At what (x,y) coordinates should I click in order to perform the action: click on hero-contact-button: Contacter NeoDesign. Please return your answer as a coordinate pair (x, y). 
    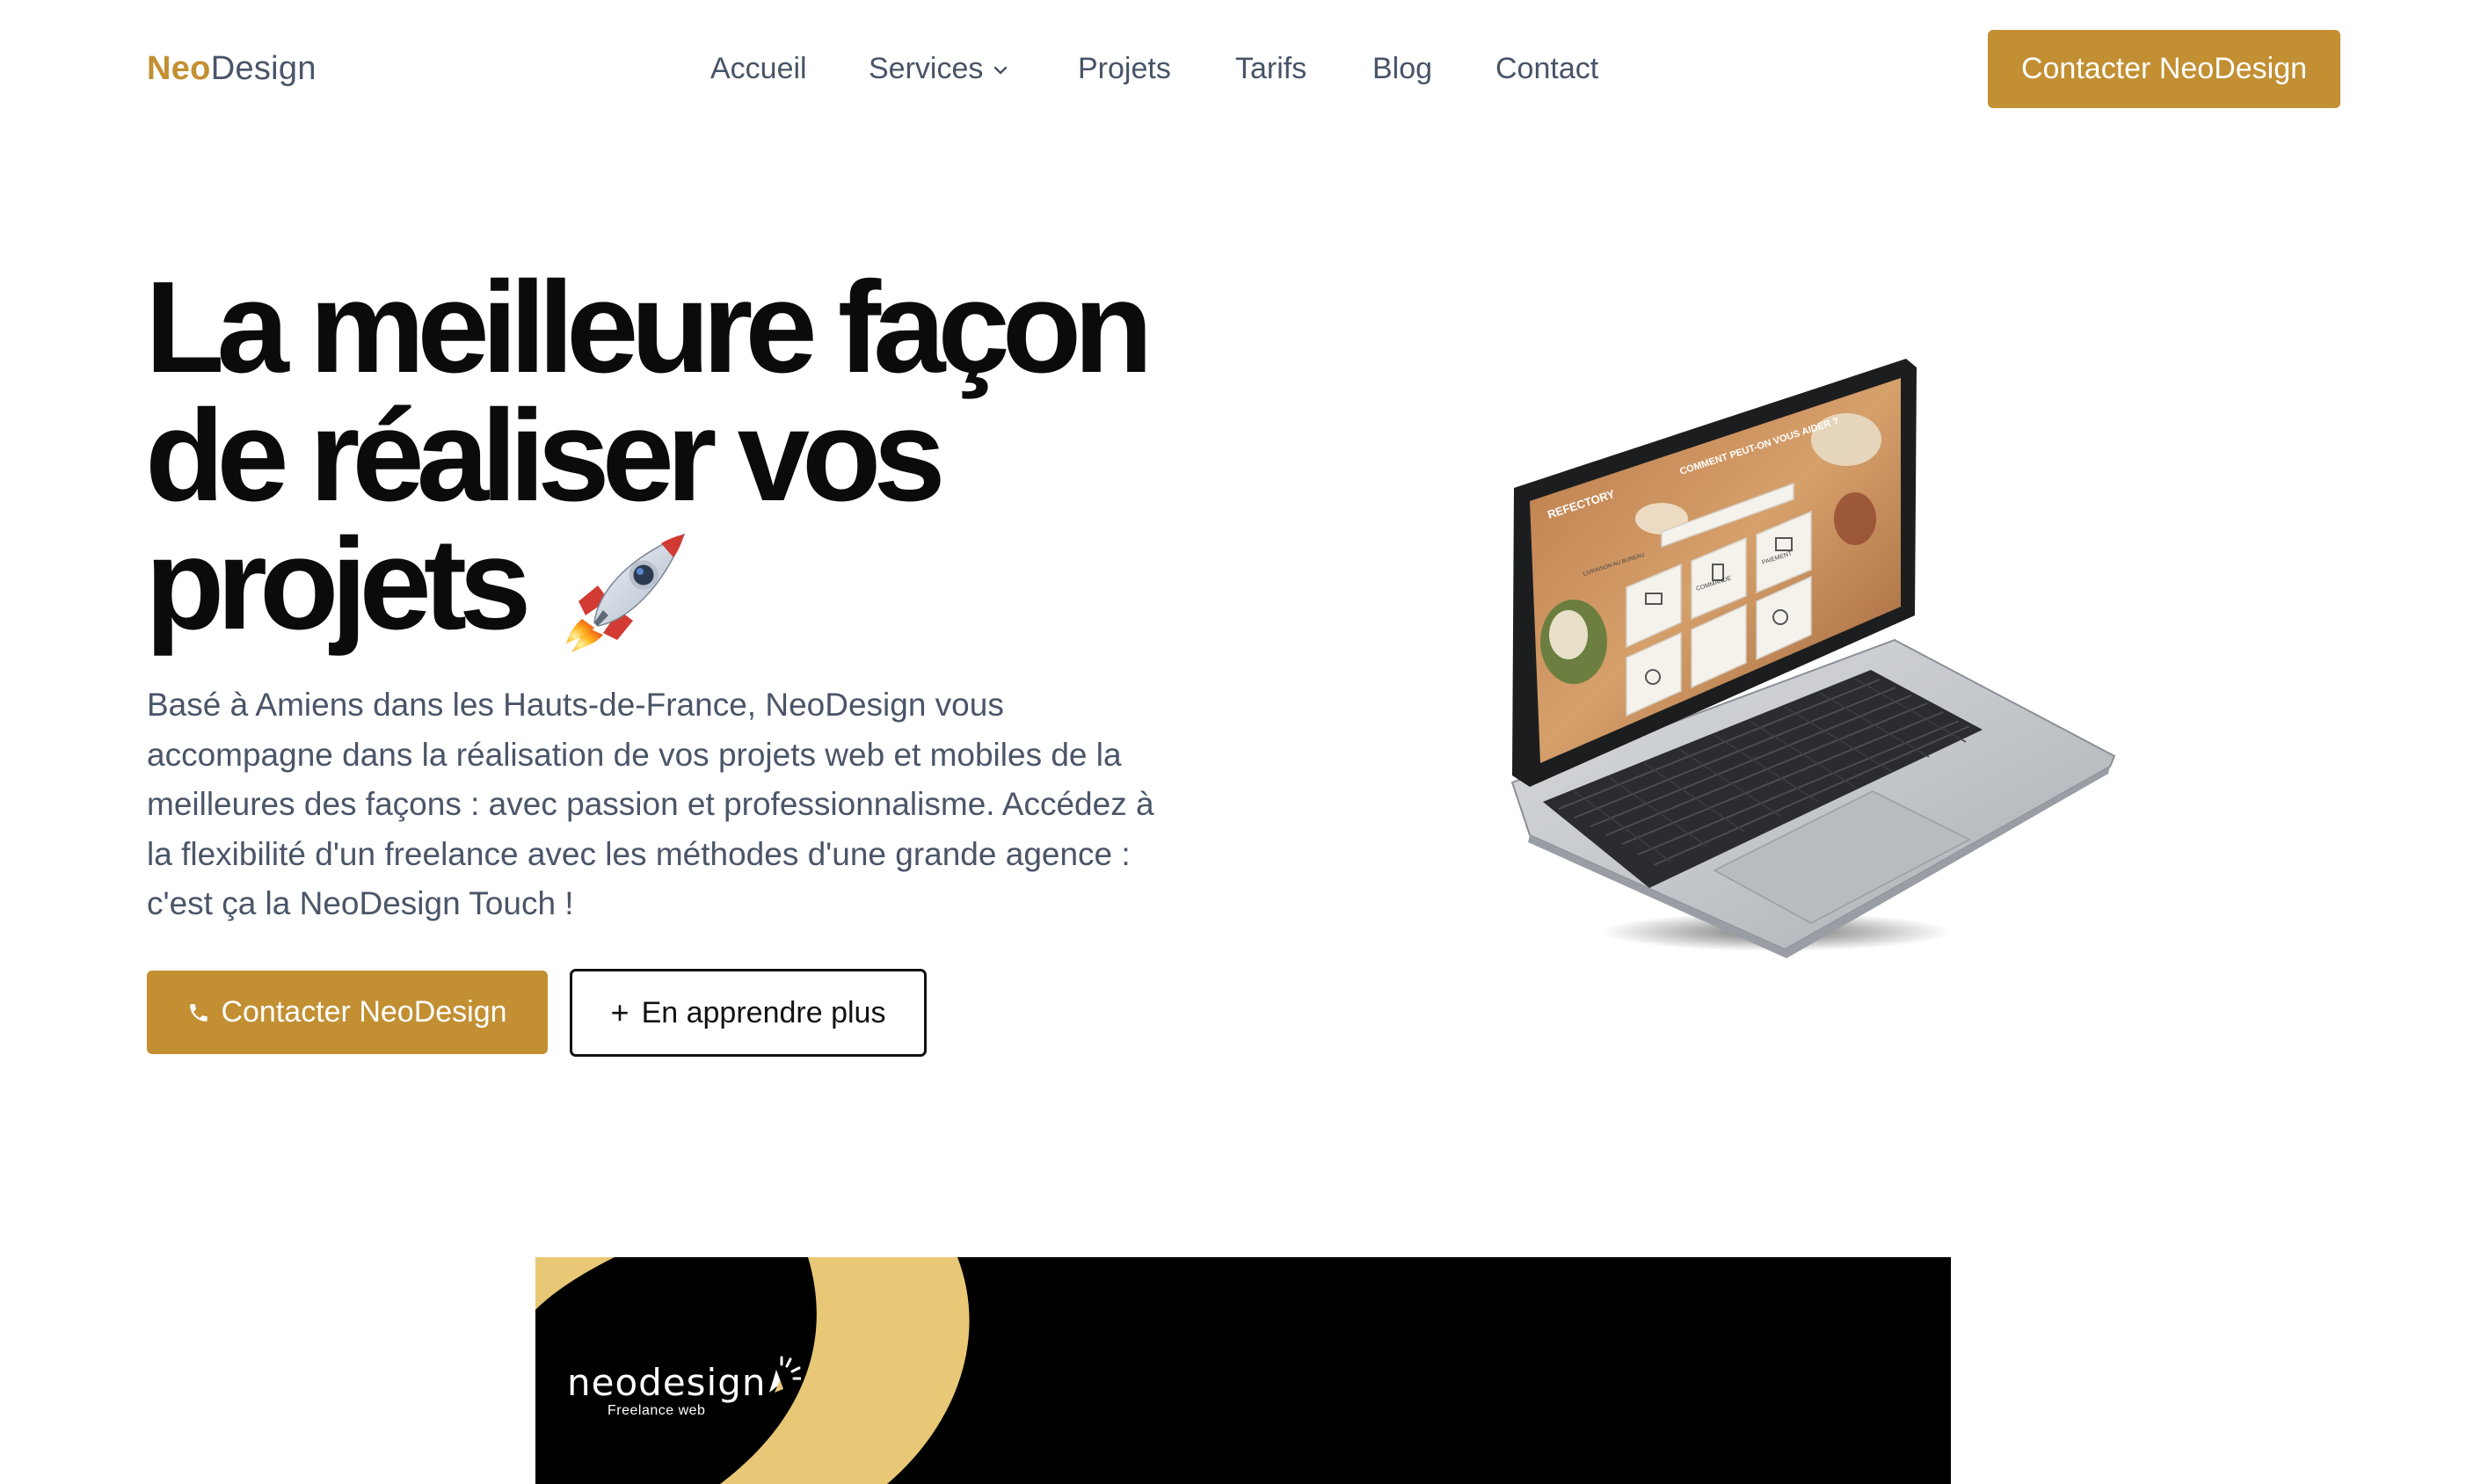
    Looking at the image, I should click on (348, 1013).